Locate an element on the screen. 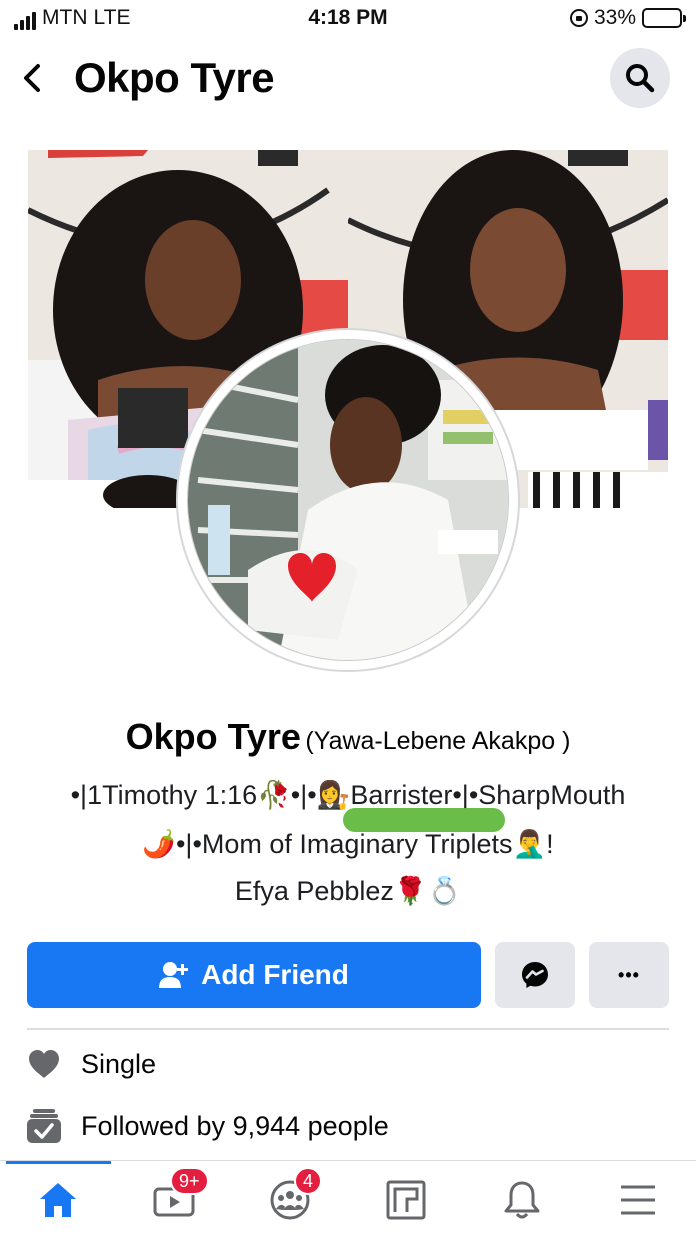  add-friend-label: Add Friend is located at coordinates (275, 974).